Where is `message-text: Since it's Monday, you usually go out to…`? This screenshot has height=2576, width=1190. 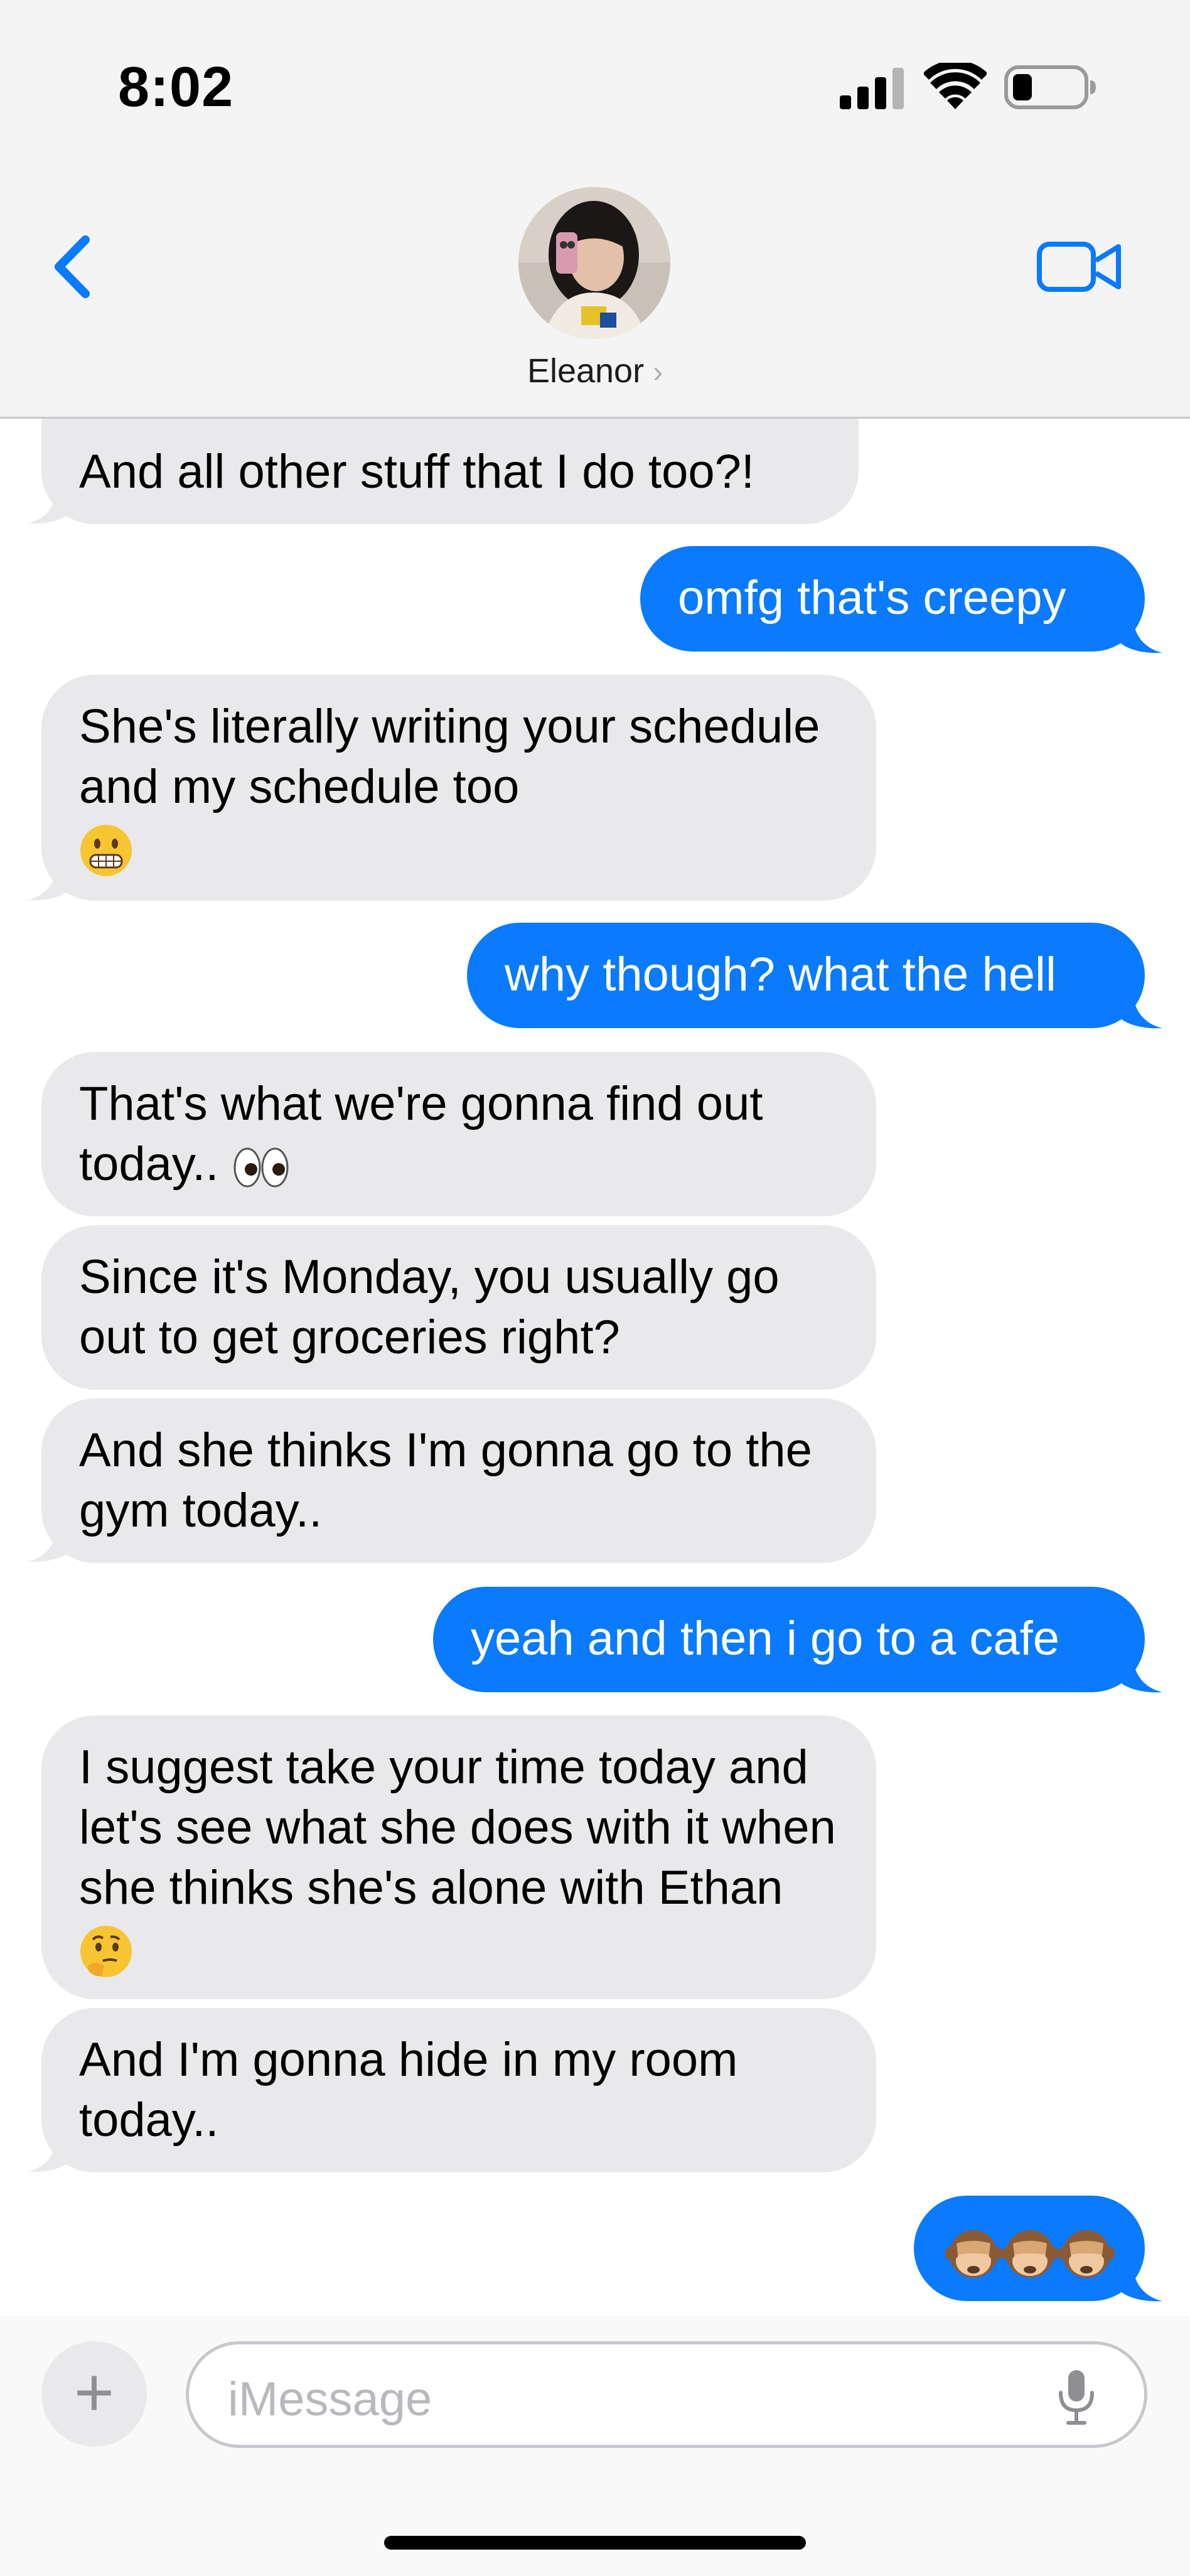 message-text: Since it's Monday, you usually go out to… is located at coordinates (430, 1307).